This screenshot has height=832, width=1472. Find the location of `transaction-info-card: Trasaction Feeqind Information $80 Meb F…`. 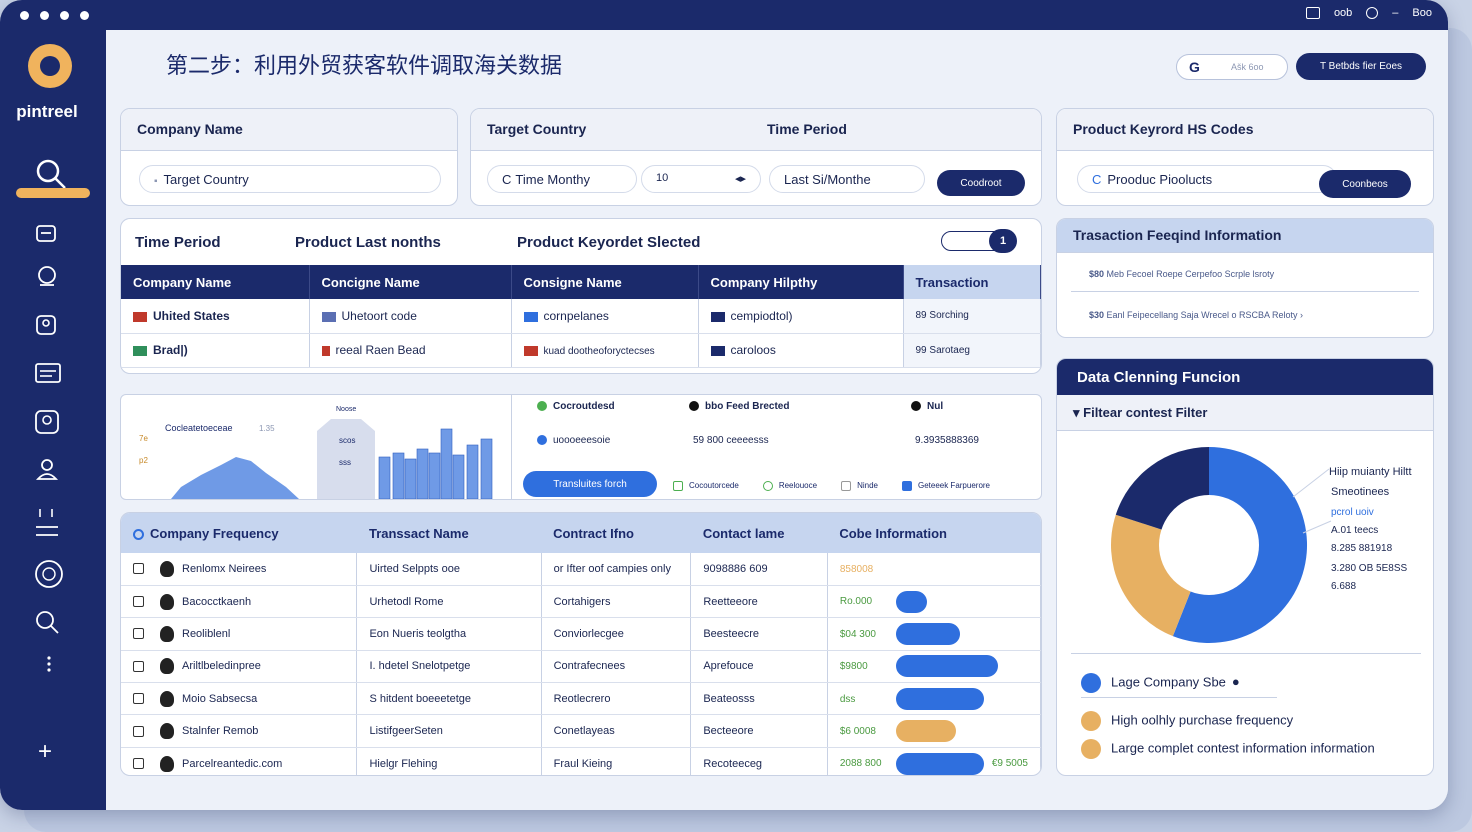

transaction-info-card: Trasaction Feeqind Information $80 Meb F… is located at coordinates (1245, 278).